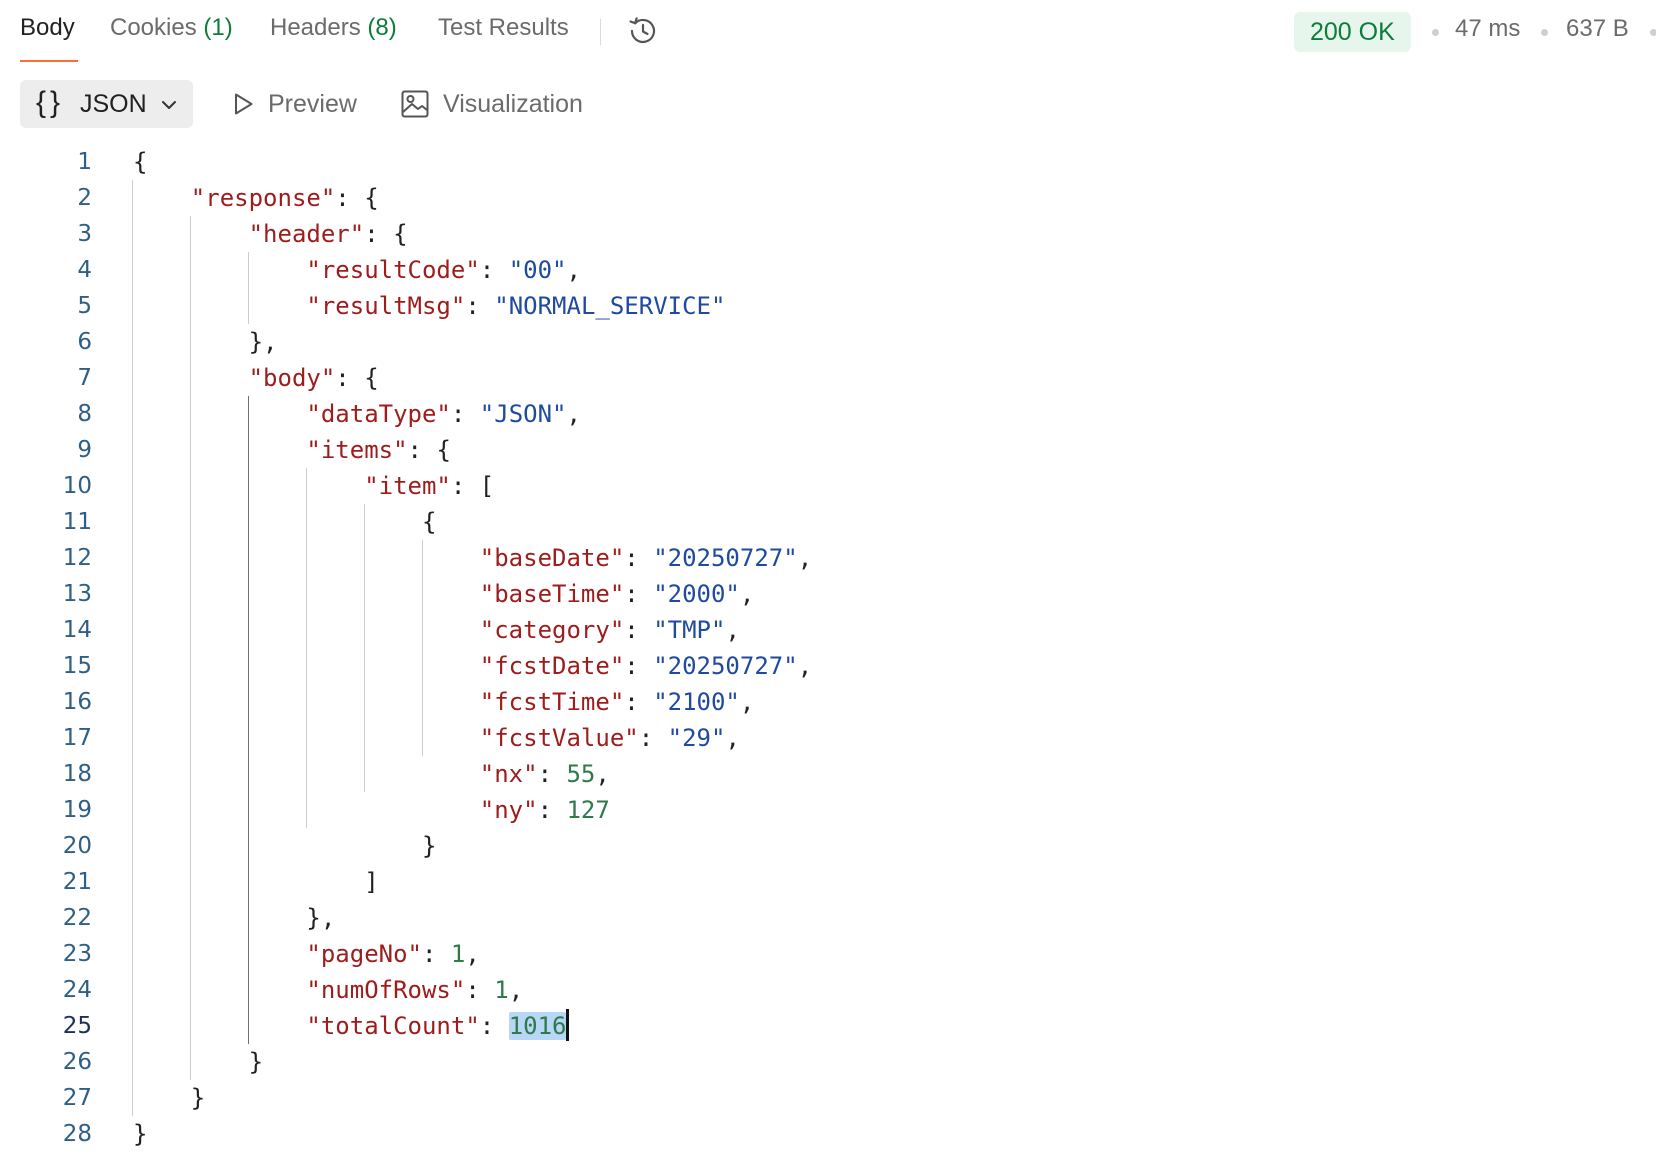 This screenshot has height=1156, width=1656. I want to click on line-content: "fcstTime": "2100",, so click(444, 702).